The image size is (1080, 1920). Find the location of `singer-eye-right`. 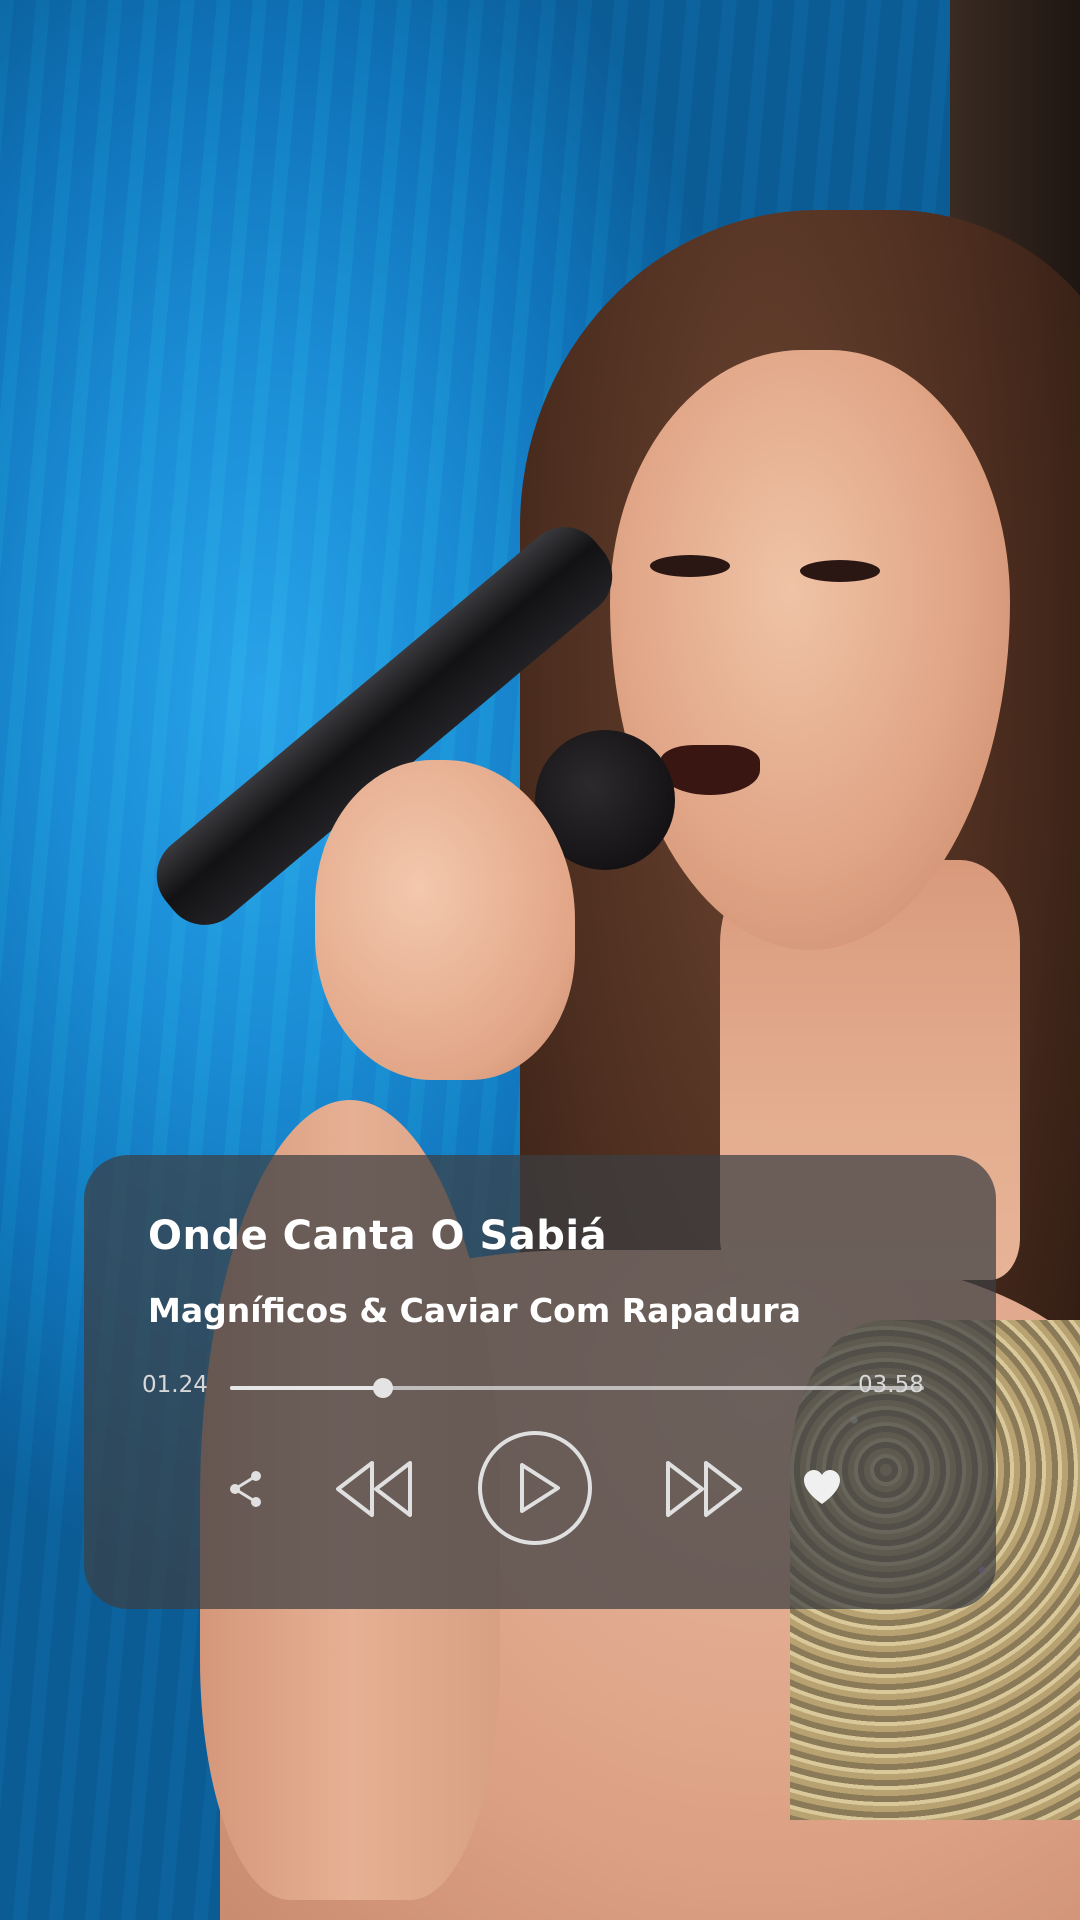

singer-eye-right is located at coordinates (840, 571).